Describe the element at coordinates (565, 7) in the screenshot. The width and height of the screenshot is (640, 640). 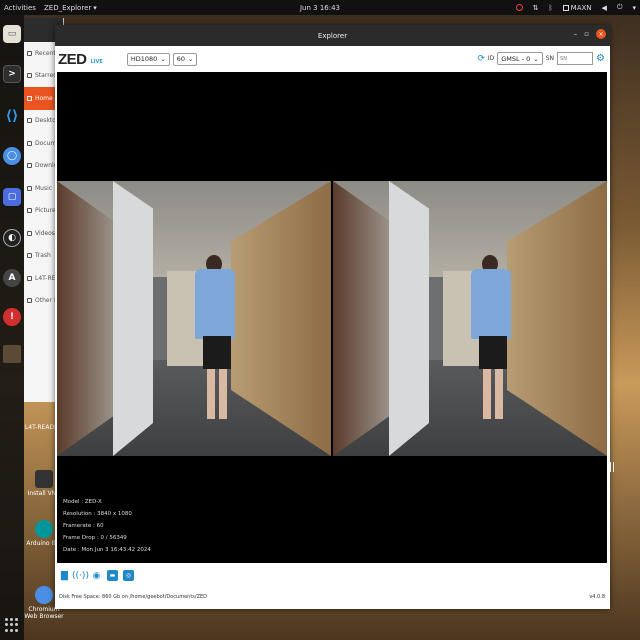
I see `chip-icon` at that location.